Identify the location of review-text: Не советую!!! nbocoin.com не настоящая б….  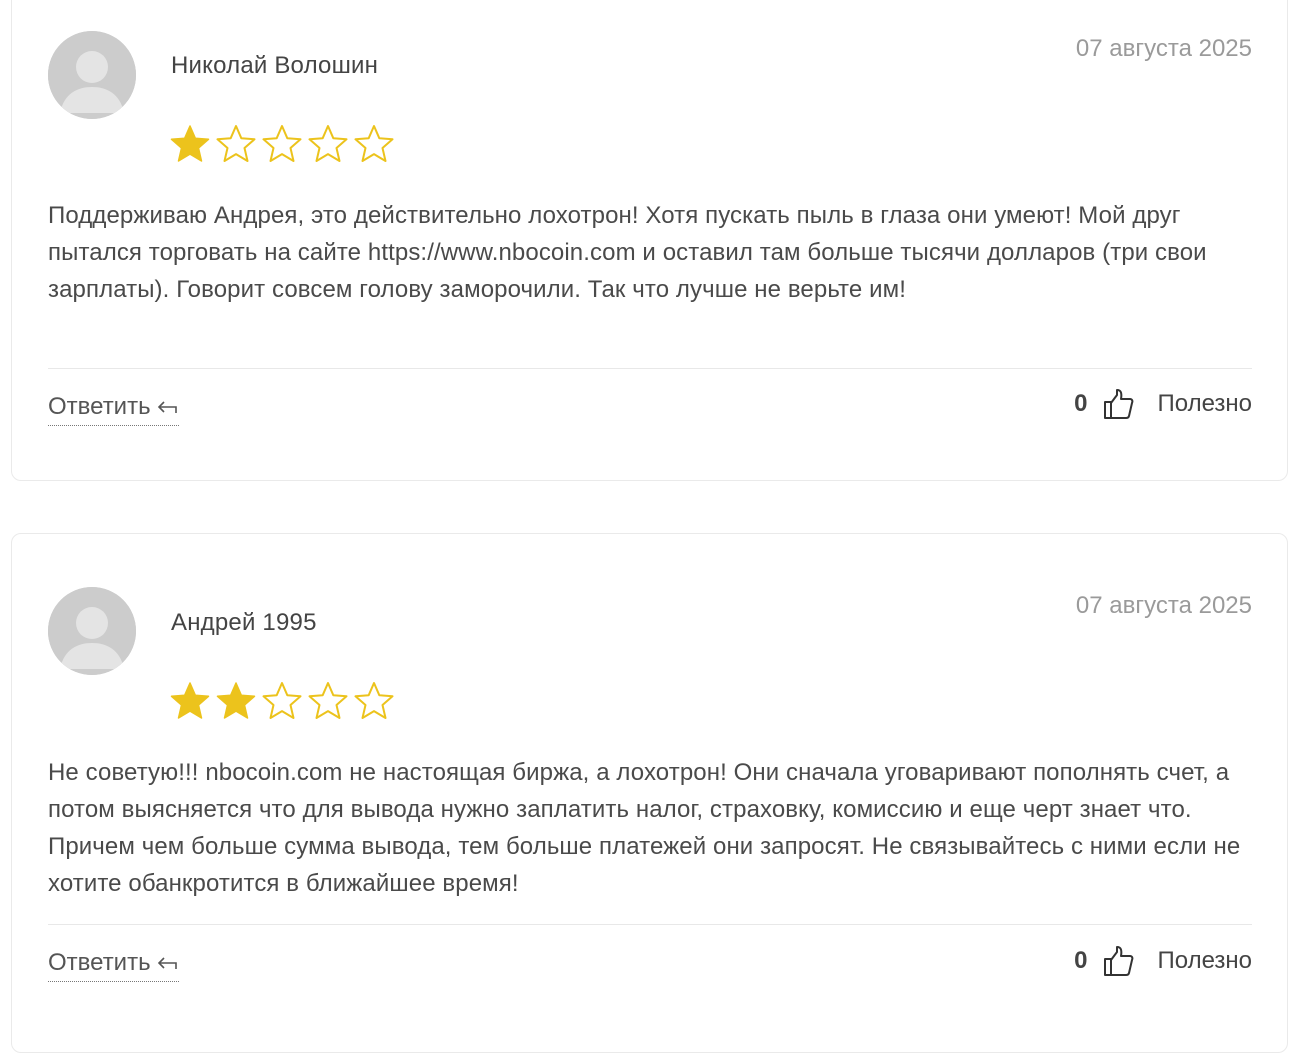
(644, 828).